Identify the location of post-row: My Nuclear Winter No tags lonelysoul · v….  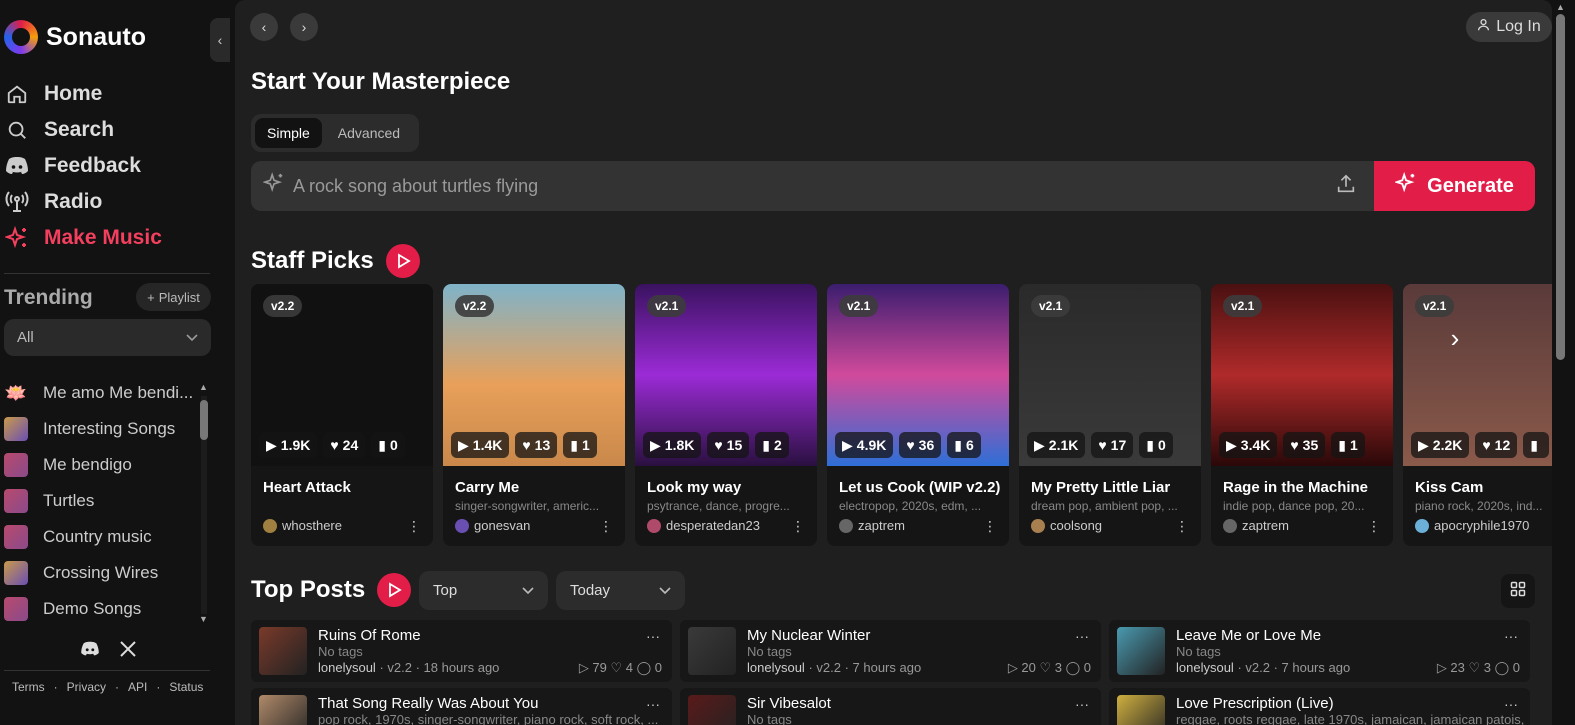
(890, 651).